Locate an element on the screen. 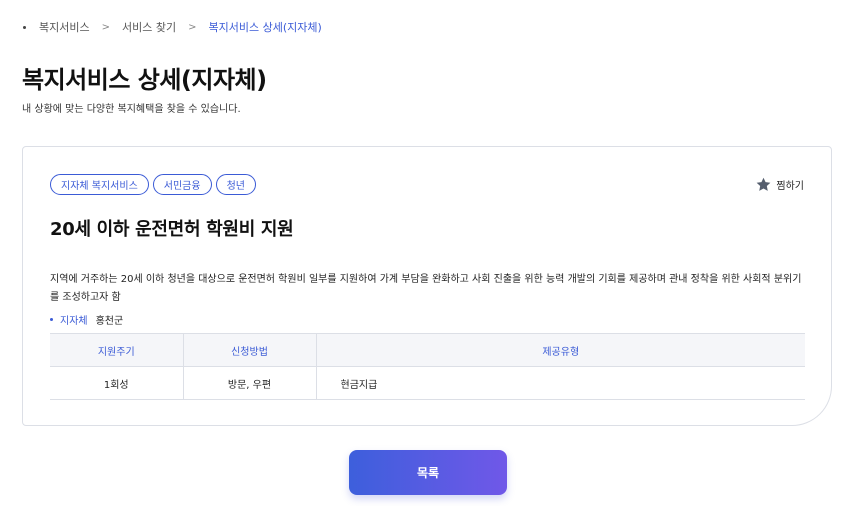 The height and width of the screenshot is (506, 852). breadcrumb-item-current: 복지서비스 상세(지자체) is located at coordinates (265, 27).